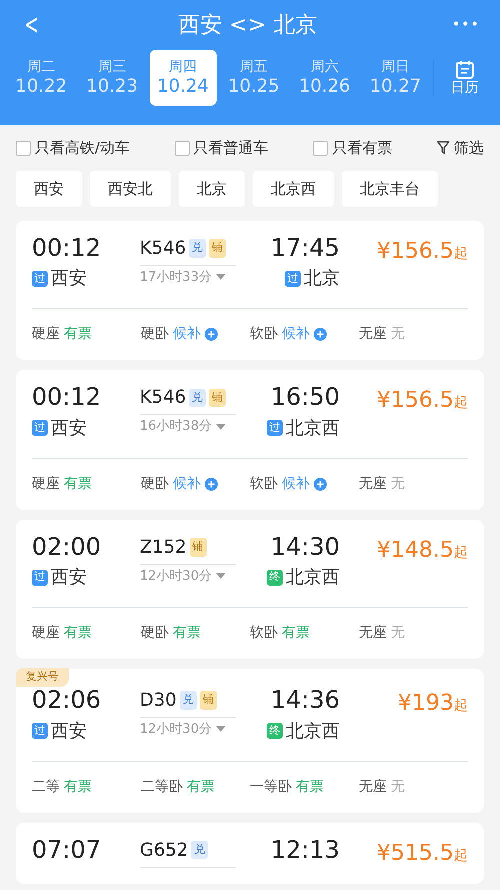 The height and width of the screenshot is (890, 500). What do you see at coordinates (422, 854) in the screenshot?
I see `price: ¥515.5起` at bounding box center [422, 854].